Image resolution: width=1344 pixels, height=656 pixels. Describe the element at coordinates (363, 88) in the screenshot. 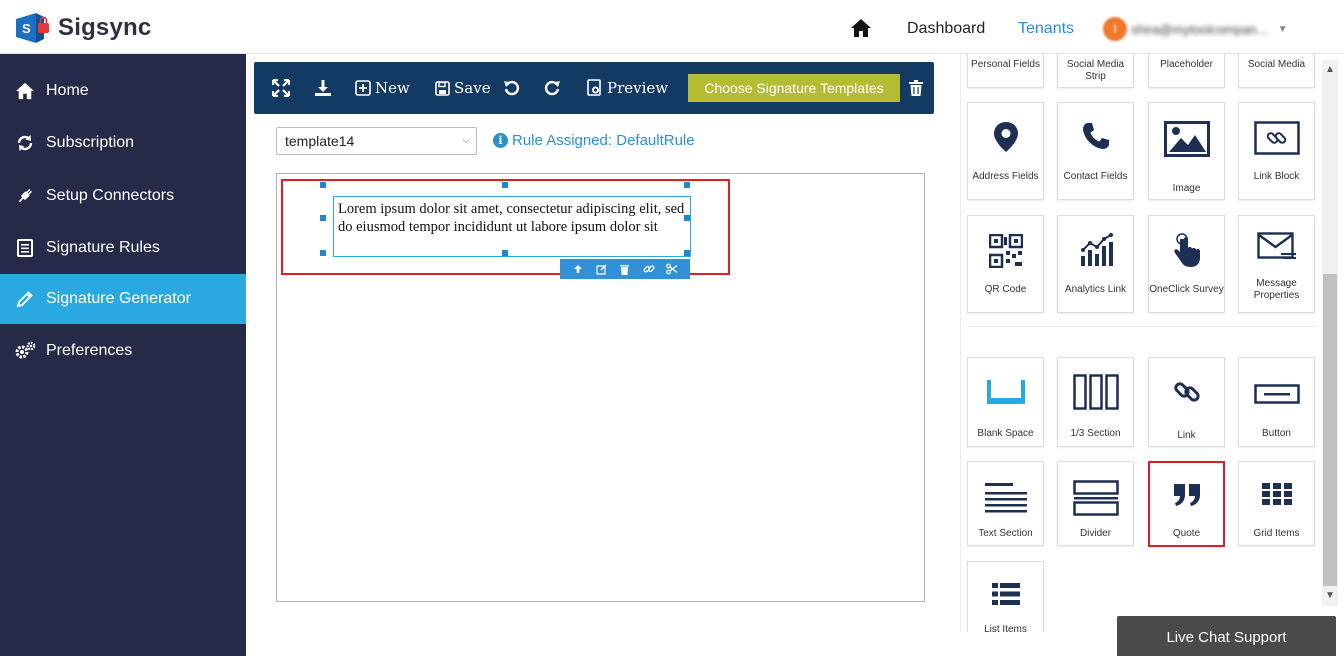

I see `plus-square-icon` at that location.